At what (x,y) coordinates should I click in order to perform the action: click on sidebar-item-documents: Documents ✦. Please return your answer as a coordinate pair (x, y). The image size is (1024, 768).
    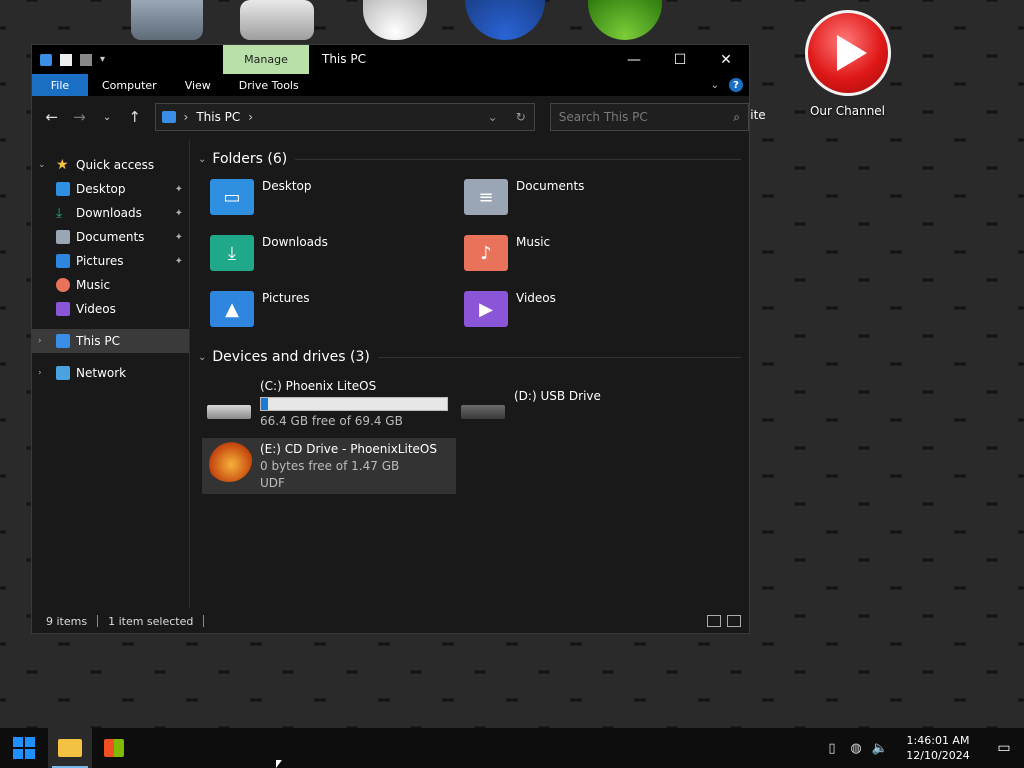
    Looking at the image, I should click on (110, 237).